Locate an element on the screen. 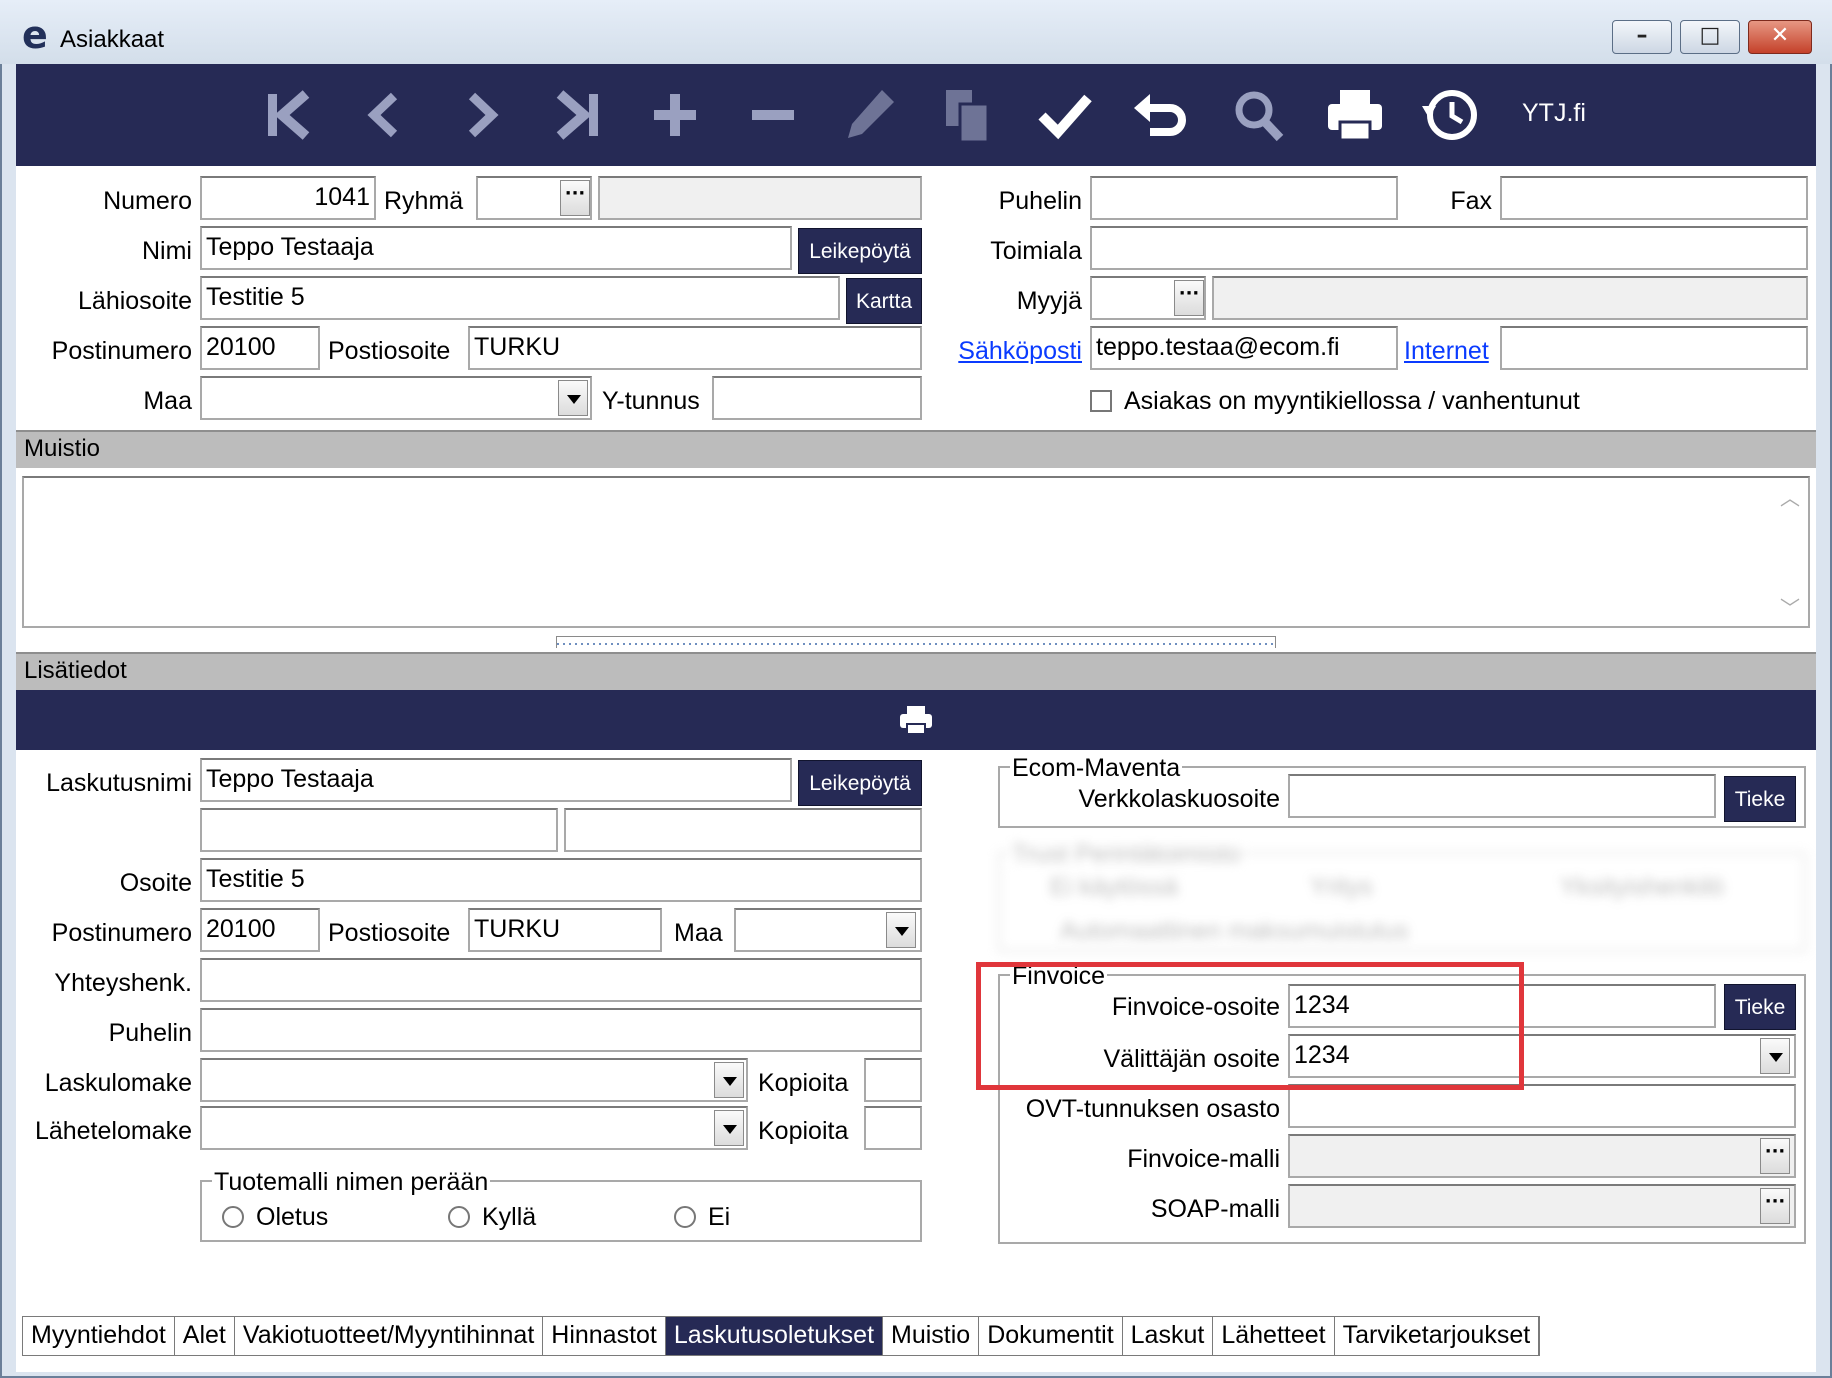 This screenshot has height=1378, width=1832. tab-alet: Alet is located at coordinates (204, 1336).